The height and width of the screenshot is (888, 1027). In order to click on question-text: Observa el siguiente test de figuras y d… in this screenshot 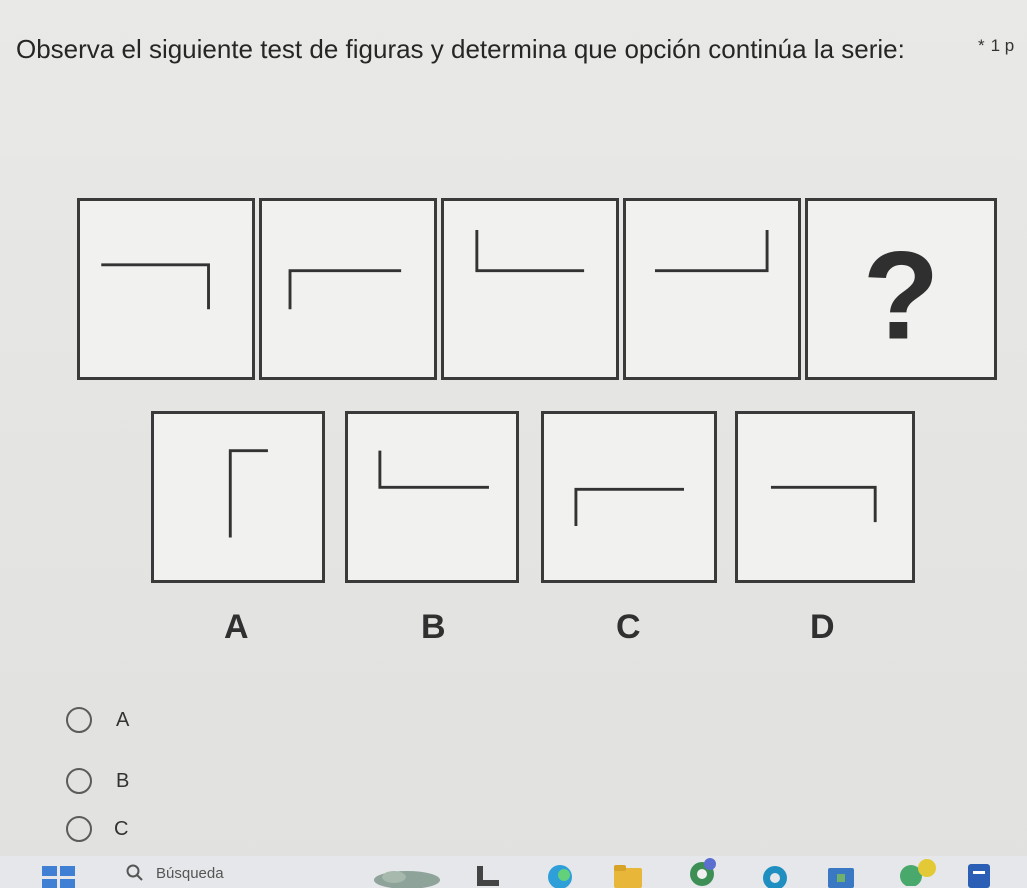, I will do `click(460, 49)`.